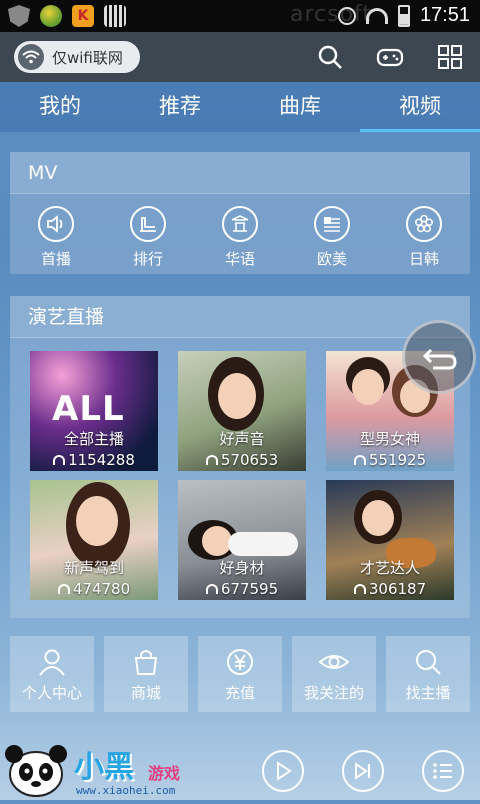 The image size is (480, 804). Describe the element at coordinates (390, 540) in the screenshot. I see `card-talent: 才艺达人 306187` at that location.